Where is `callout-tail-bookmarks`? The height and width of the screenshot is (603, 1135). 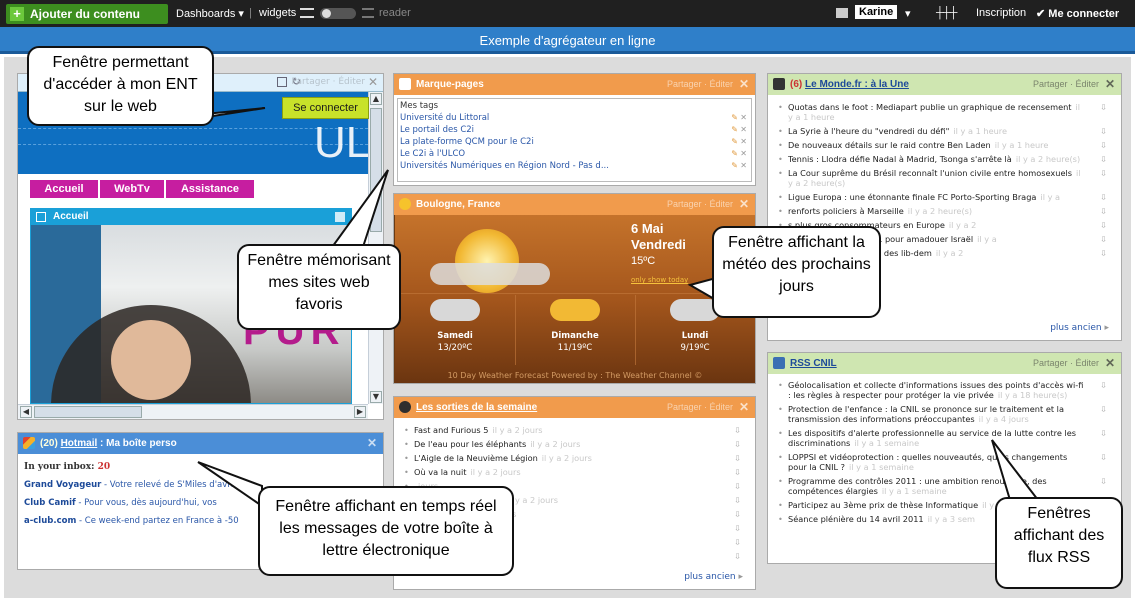 callout-tail-bookmarks is located at coordinates (358, 210).